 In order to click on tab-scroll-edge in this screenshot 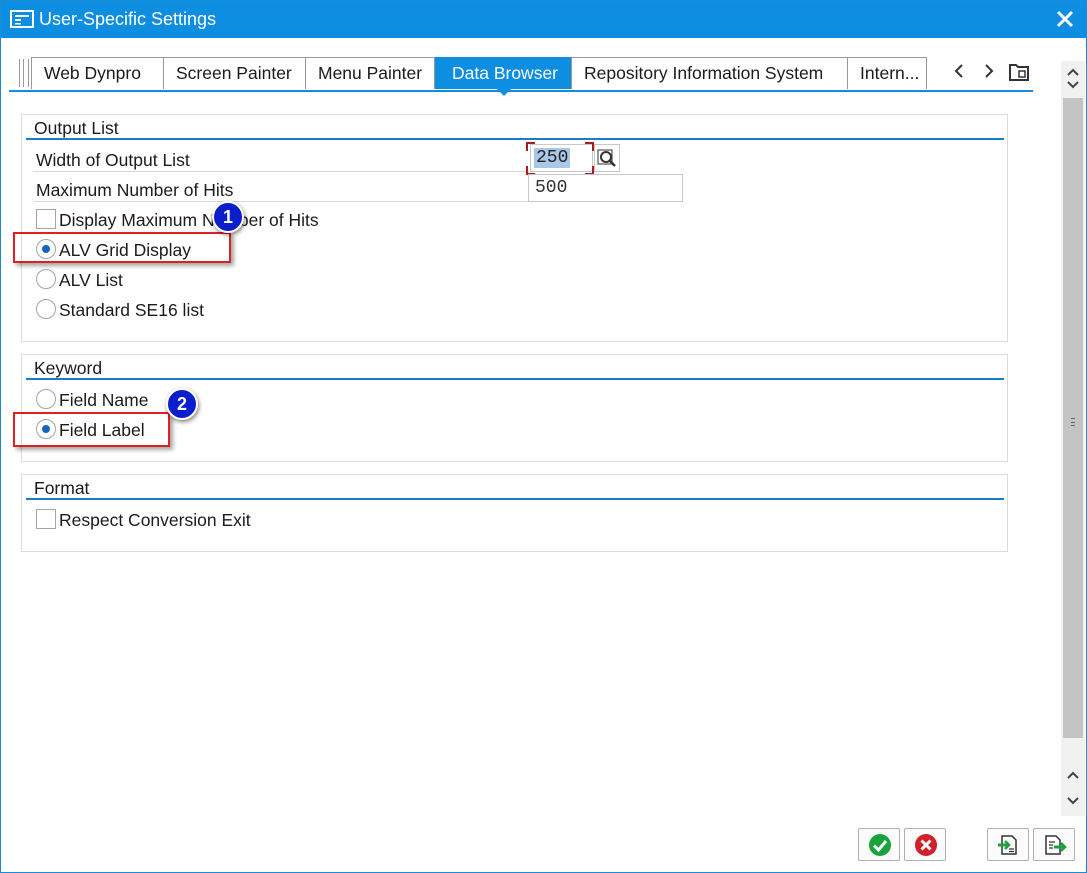, I will do `click(24, 73)`.